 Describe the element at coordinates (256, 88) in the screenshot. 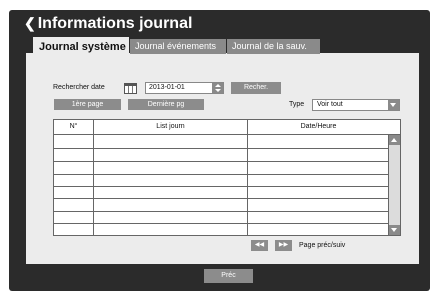

I see `search-button: Recher.` at that location.